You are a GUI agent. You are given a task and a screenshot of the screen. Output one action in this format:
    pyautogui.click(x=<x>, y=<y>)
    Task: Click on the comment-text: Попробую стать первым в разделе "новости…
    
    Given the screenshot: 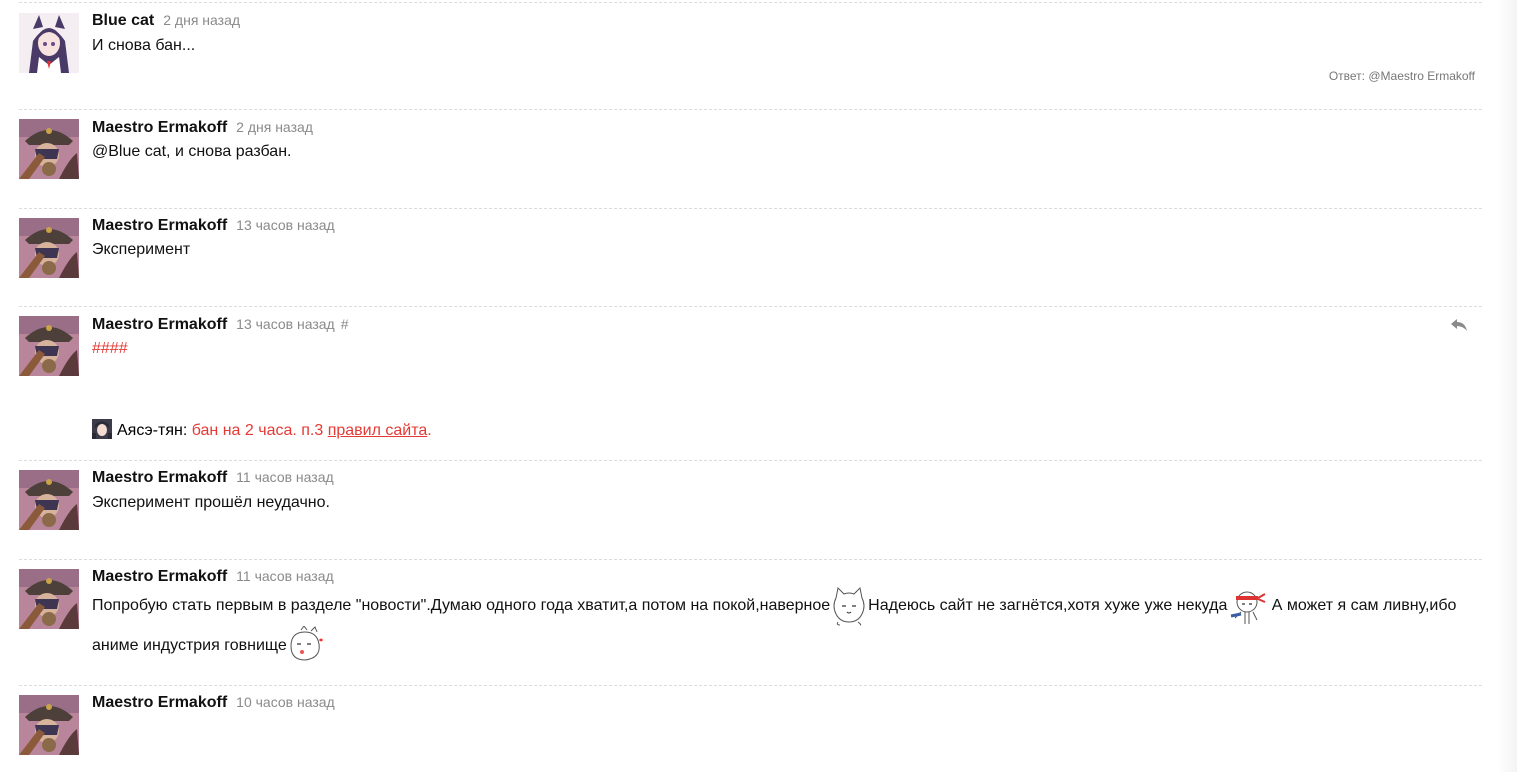 What is the action you would take?
    pyautogui.click(x=774, y=626)
    